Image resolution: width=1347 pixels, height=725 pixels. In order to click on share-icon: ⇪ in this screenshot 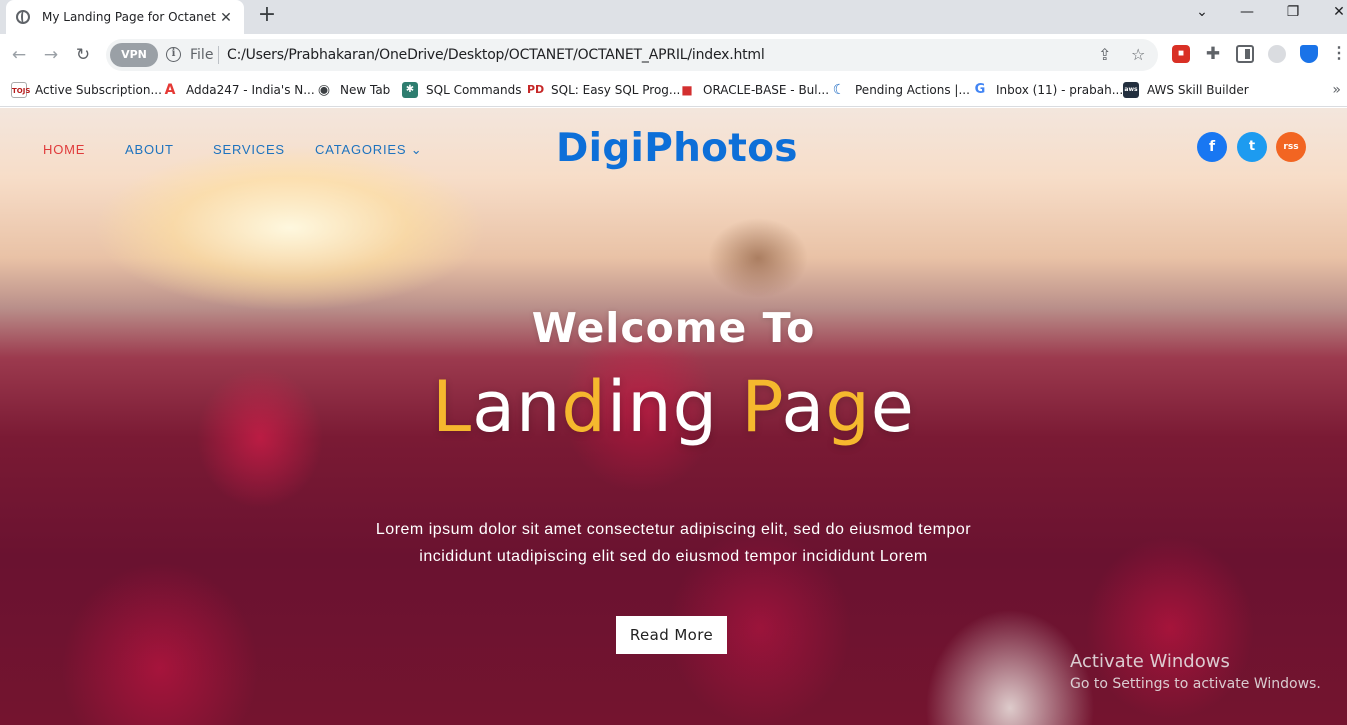, I will do `click(1104, 54)`.